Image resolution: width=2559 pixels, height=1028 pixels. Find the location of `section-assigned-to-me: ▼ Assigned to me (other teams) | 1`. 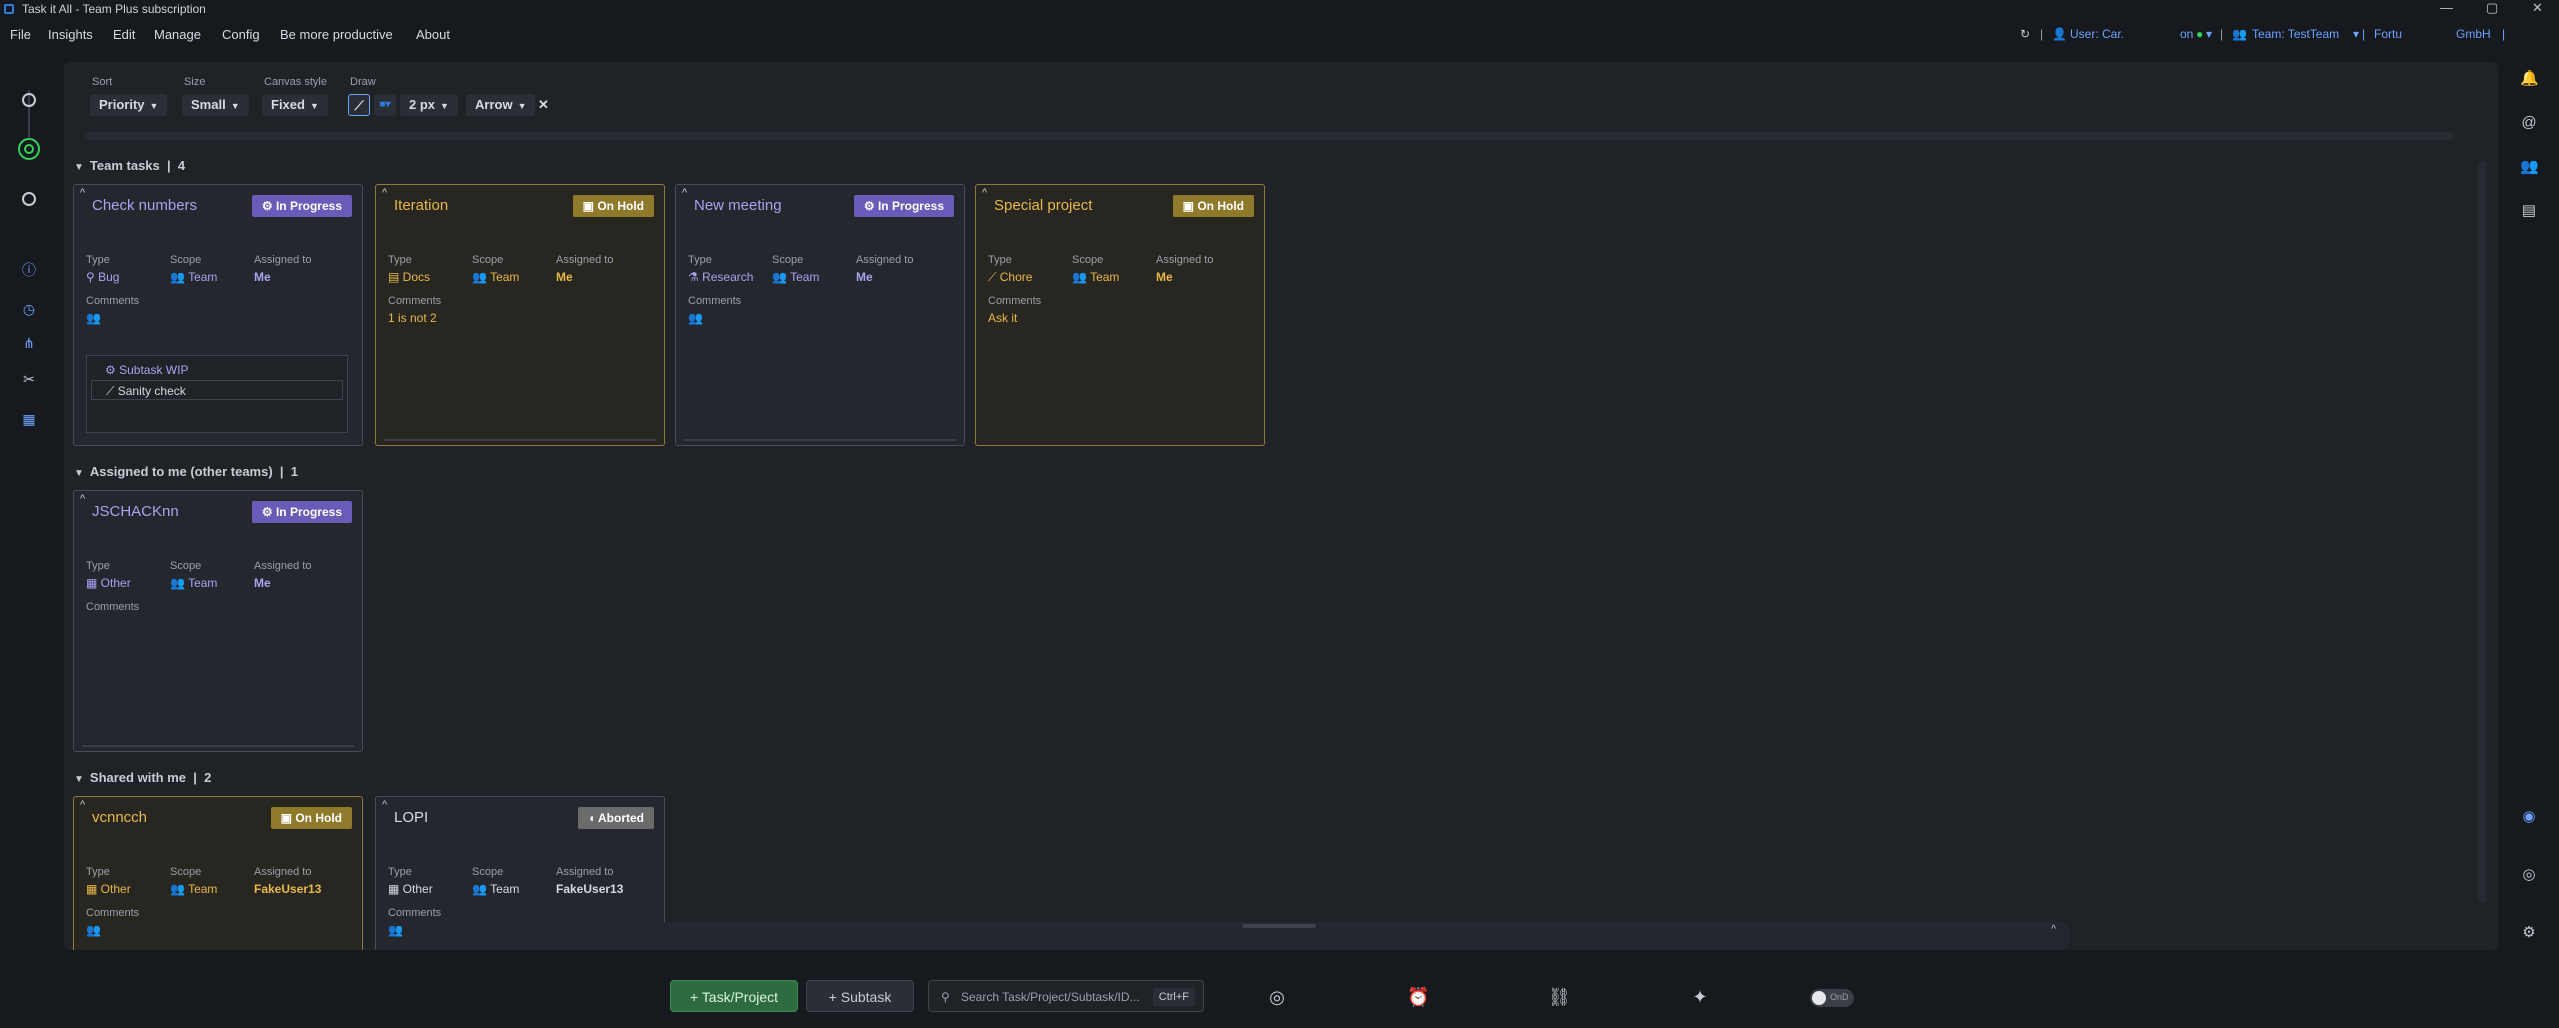

section-assigned-to-me: ▼ Assigned to me (other teams) | 1 is located at coordinates (186, 471).